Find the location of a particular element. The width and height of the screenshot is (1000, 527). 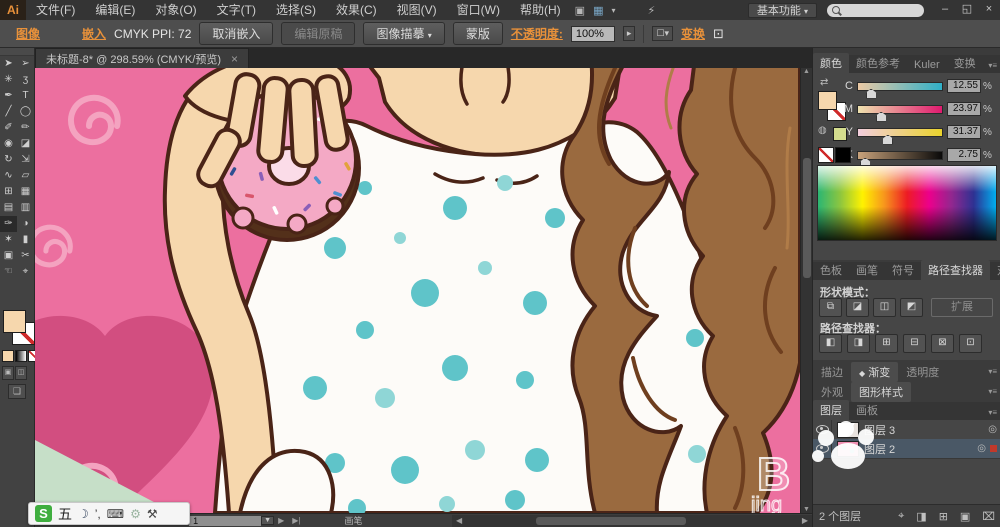

blob-brush-tool: ◉ is located at coordinates (8, 144).